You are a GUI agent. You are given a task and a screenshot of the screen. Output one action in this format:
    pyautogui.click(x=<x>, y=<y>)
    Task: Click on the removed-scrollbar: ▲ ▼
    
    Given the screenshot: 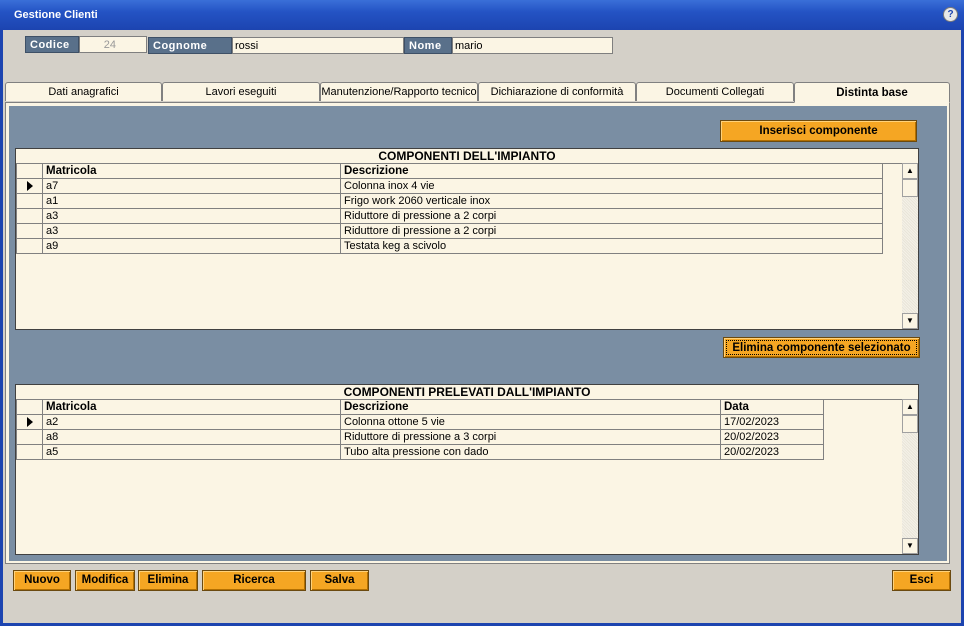 What is the action you would take?
    pyautogui.click(x=910, y=476)
    